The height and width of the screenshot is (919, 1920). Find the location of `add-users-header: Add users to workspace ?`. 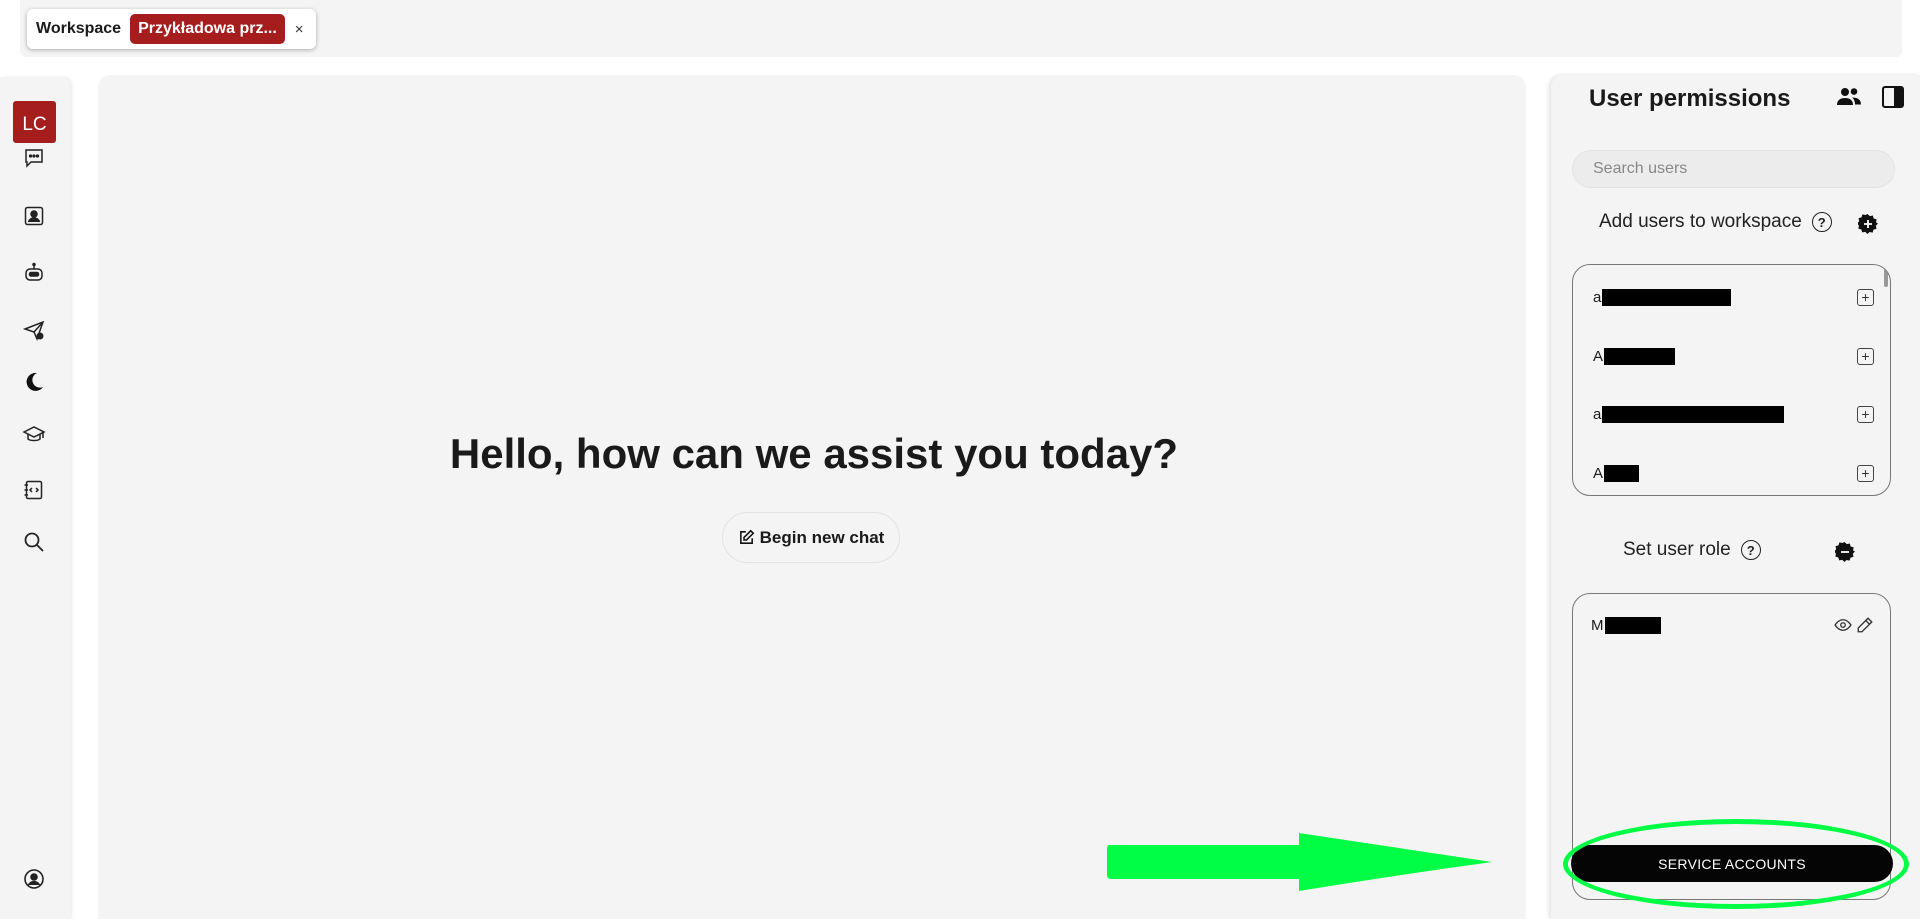

add-users-header: Add users to workspace ? is located at coordinates (1715, 222).